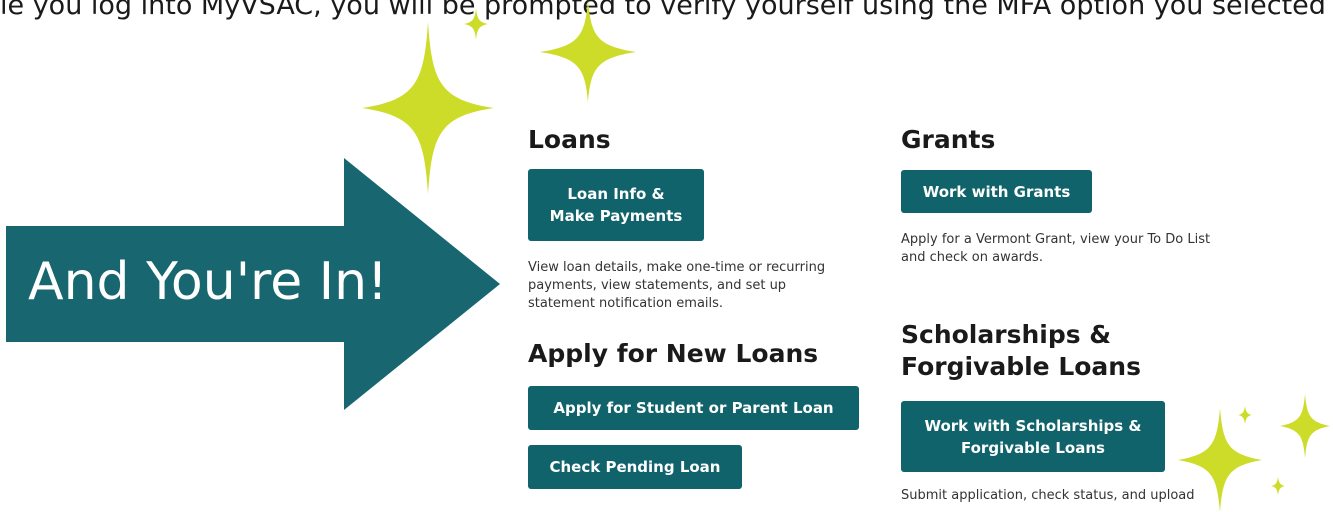 This screenshot has height=512, width=1333. What do you see at coordinates (476, 24) in the screenshot?
I see `sparkle-small-icon` at bounding box center [476, 24].